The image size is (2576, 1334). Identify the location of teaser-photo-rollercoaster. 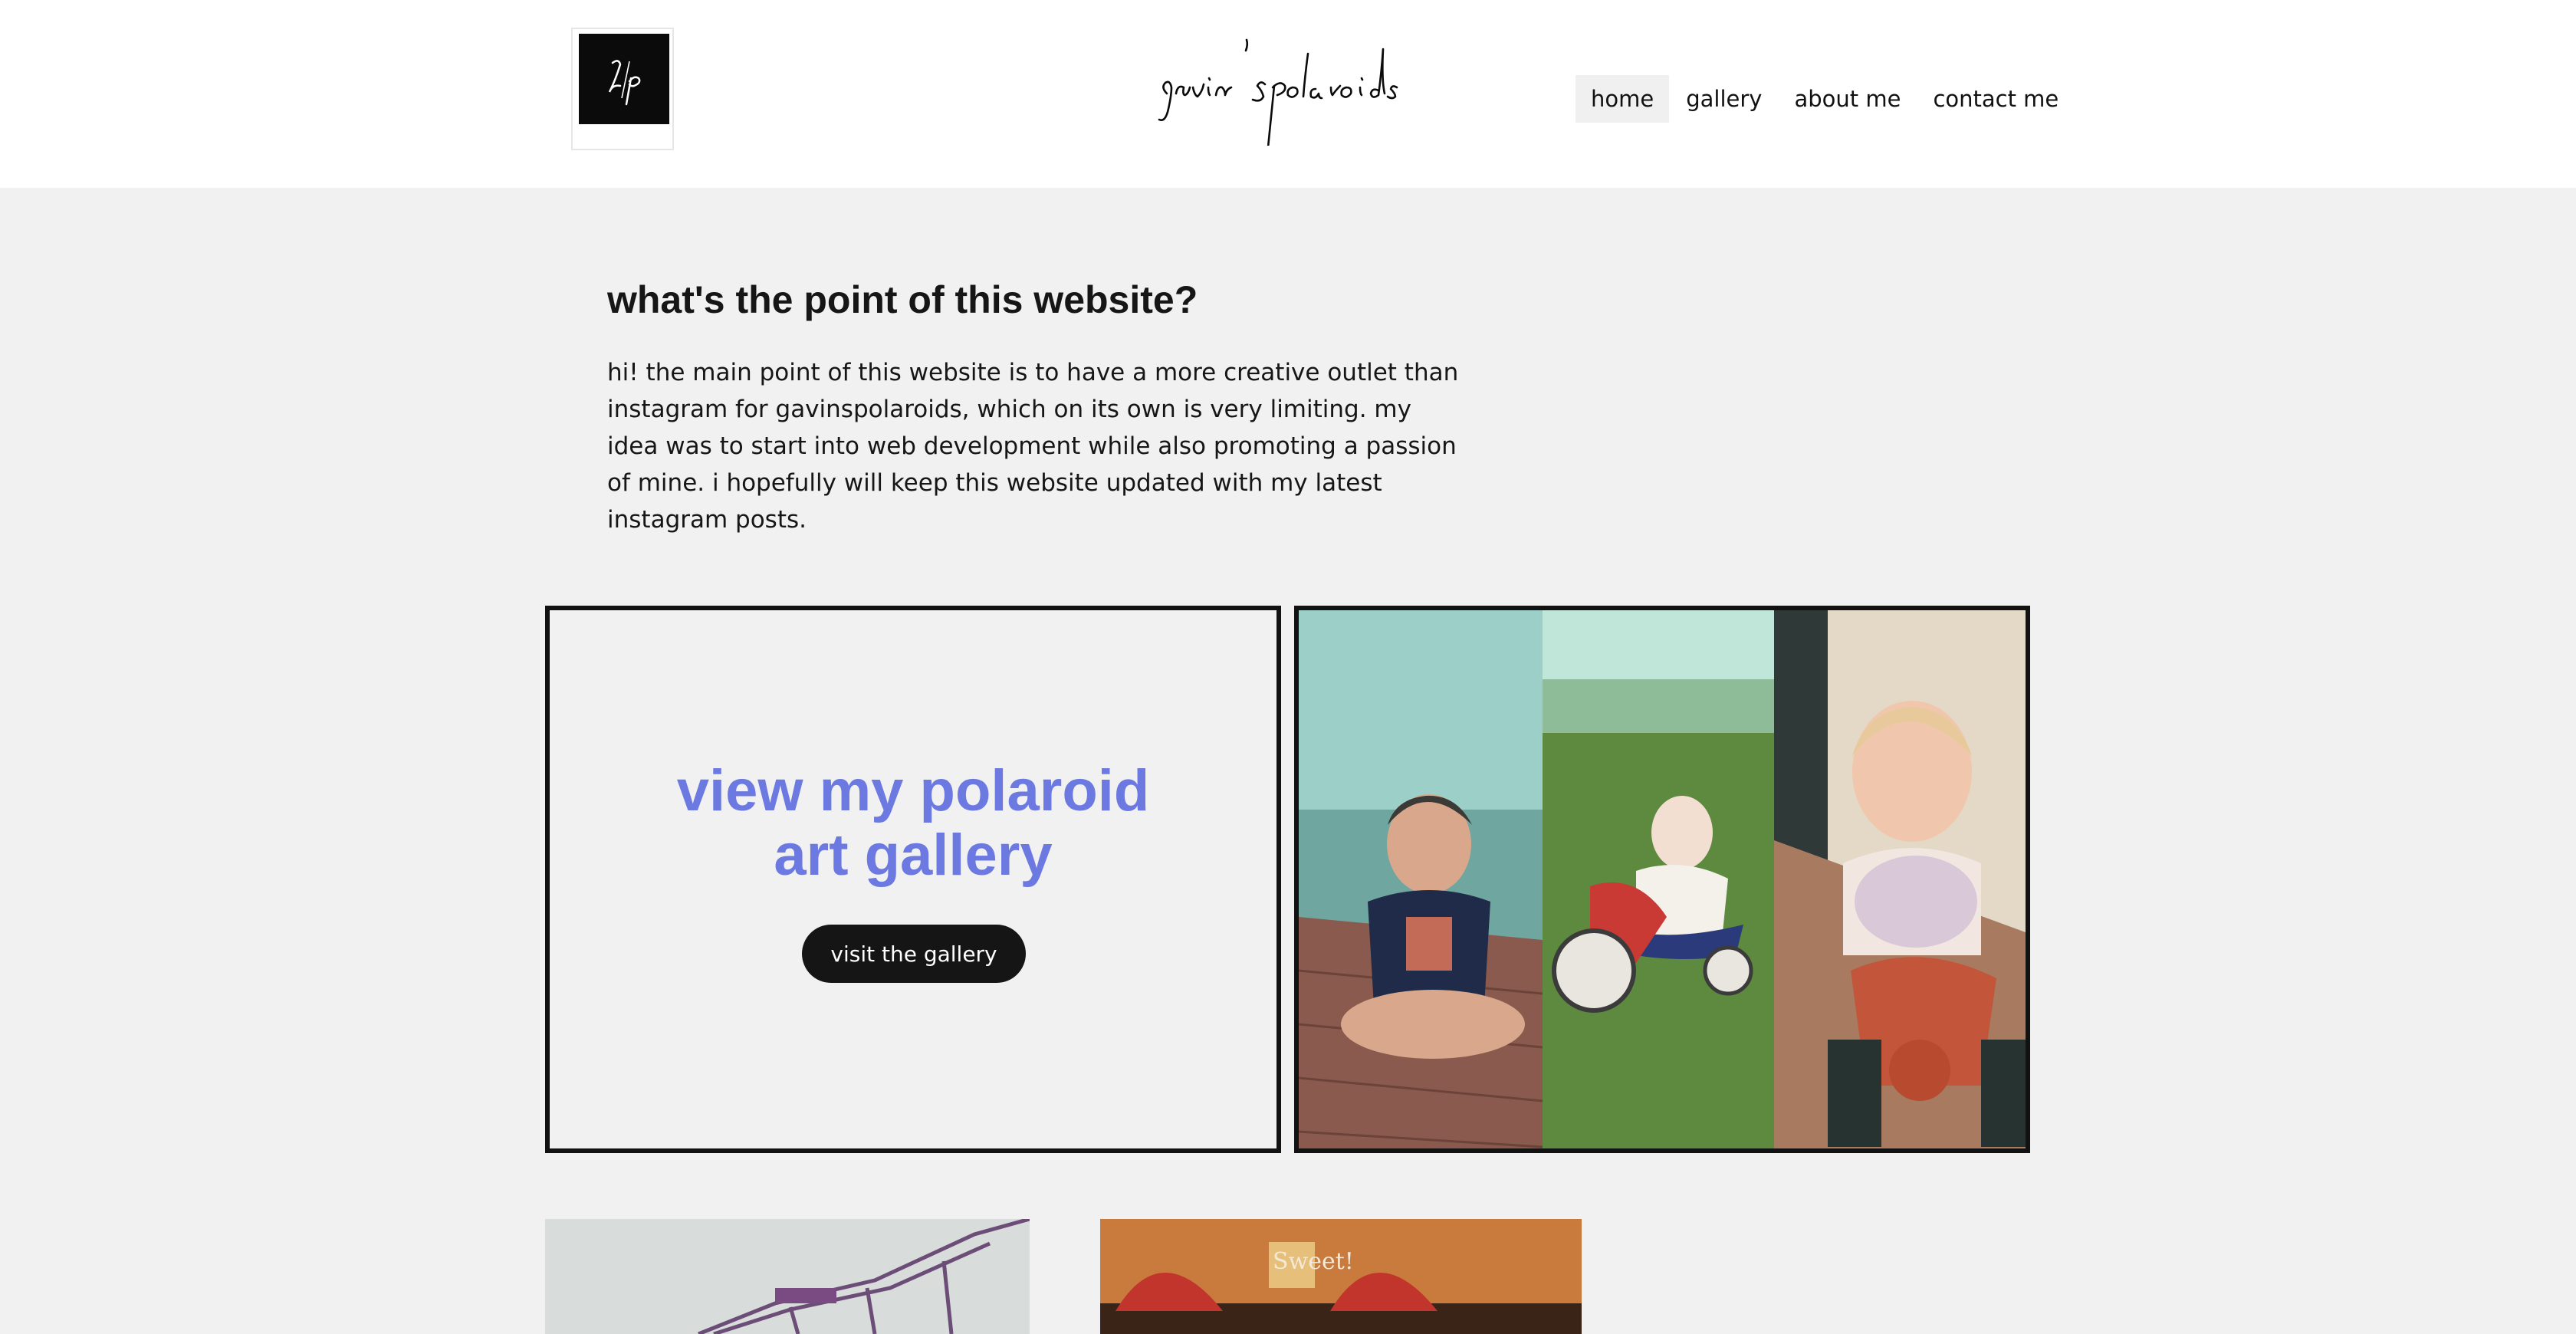
(787, 1276).